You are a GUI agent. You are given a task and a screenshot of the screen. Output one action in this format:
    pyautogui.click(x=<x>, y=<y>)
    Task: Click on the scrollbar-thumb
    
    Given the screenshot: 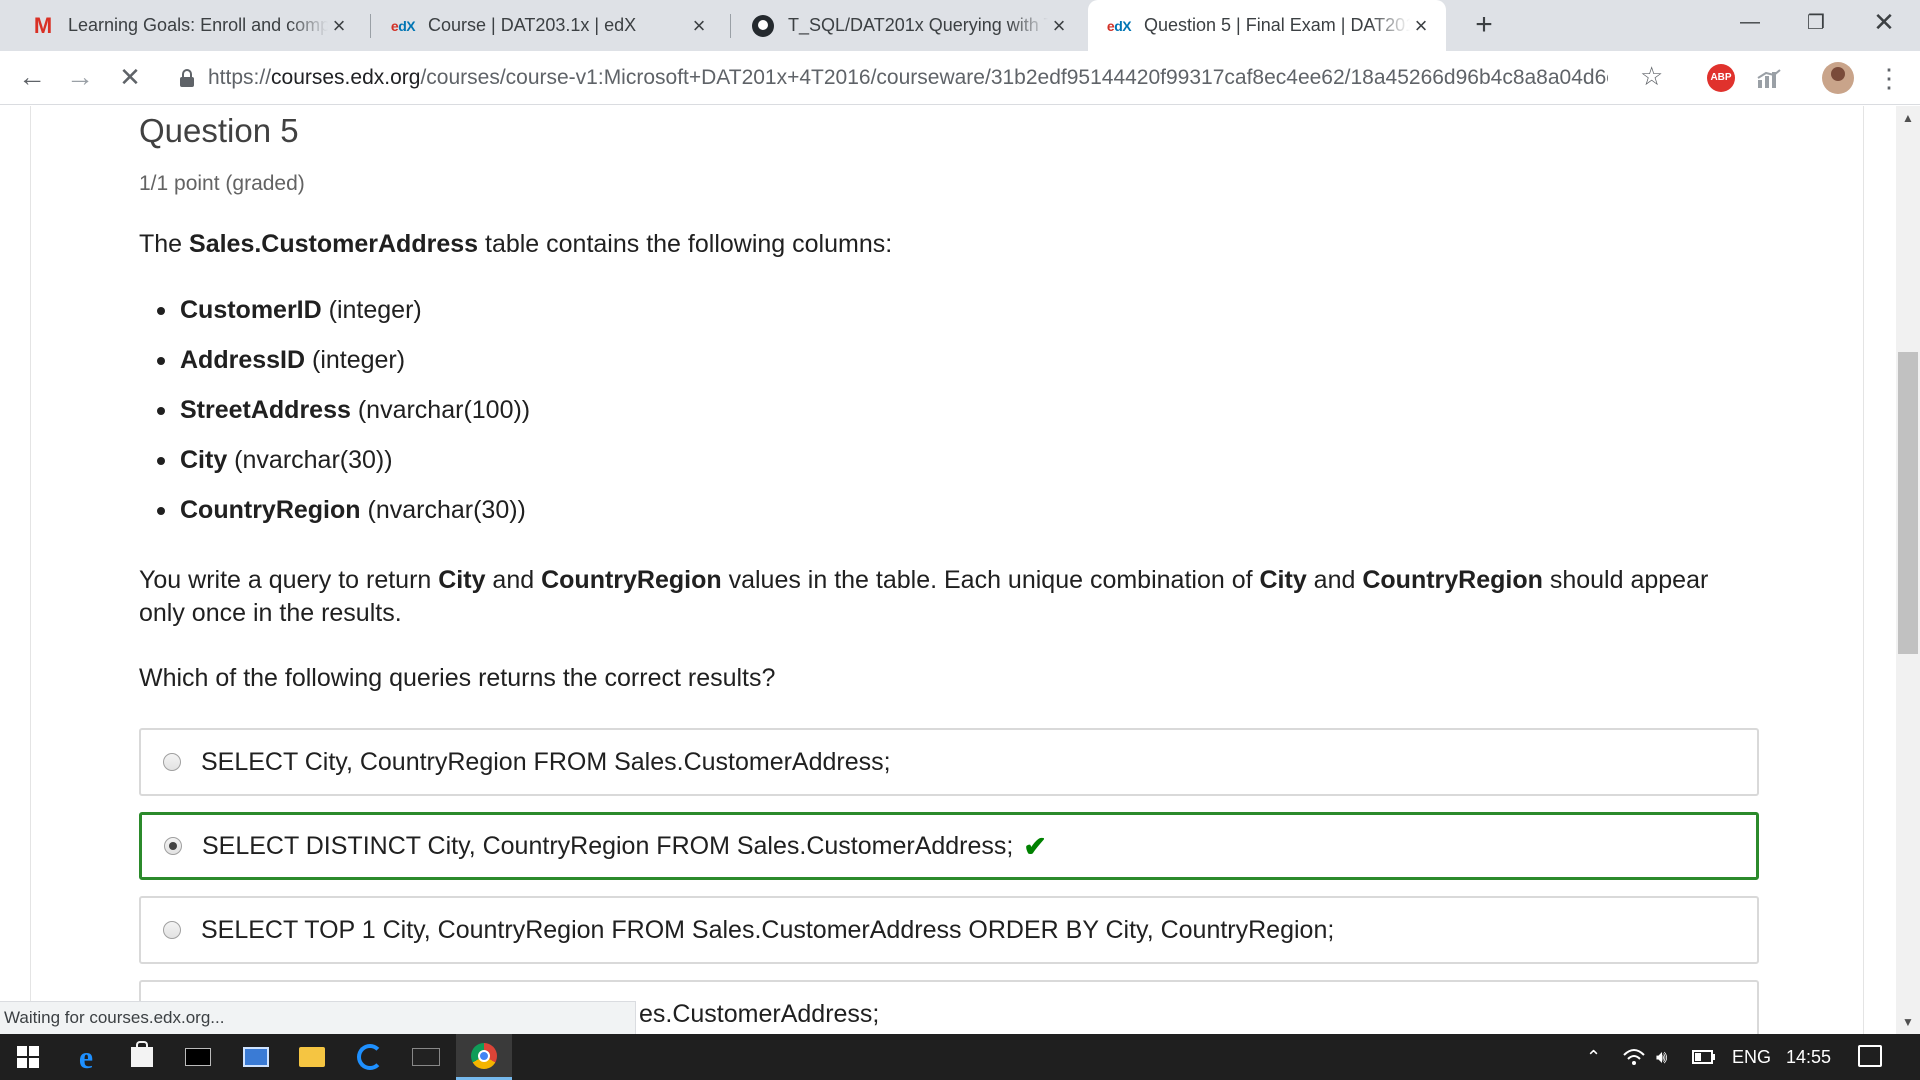 What is the action you would take?
    pyautogui.click(x=1908, y=503)
    